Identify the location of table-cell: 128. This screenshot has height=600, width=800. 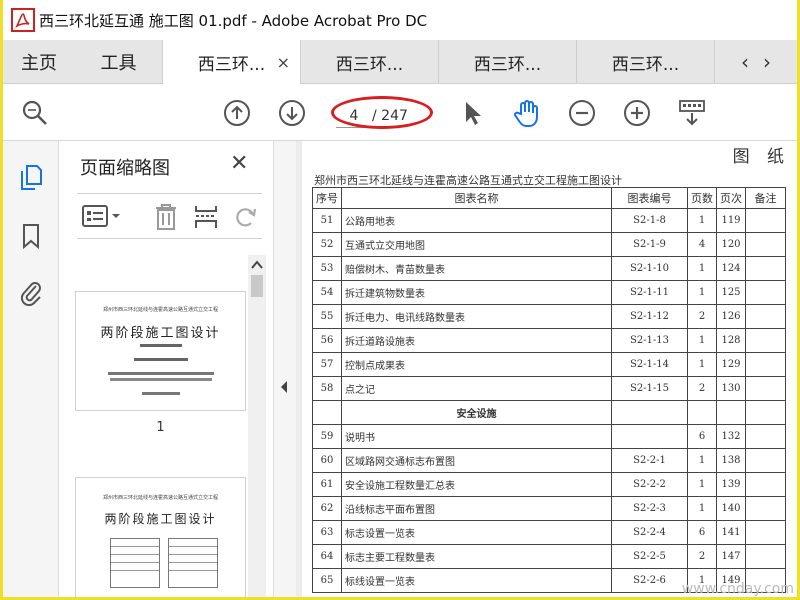
(731, 340).